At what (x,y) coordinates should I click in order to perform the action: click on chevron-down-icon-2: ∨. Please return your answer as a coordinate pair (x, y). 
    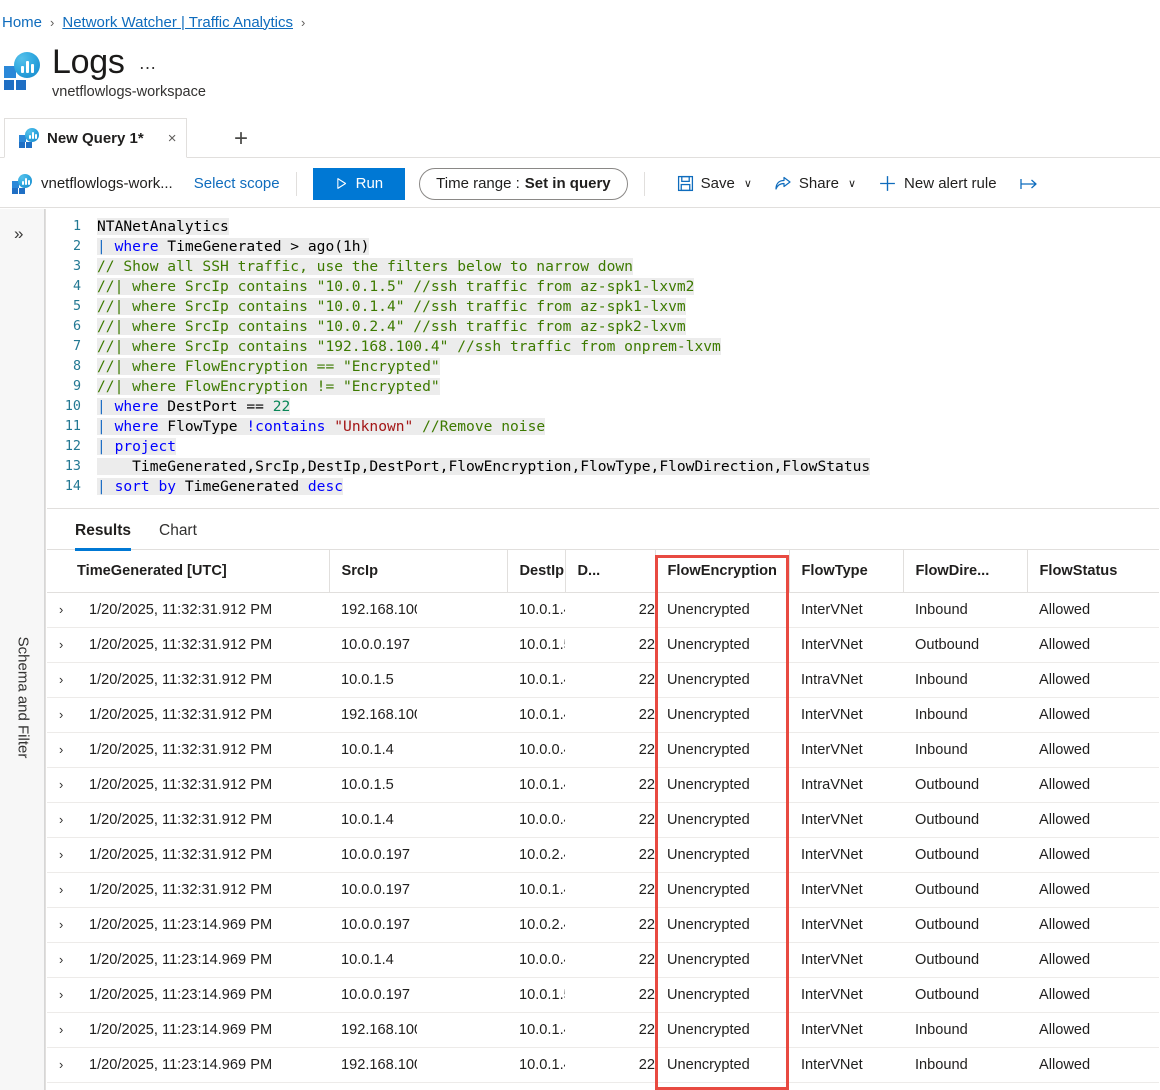
    Looking at the image, I should click on (852, 183).